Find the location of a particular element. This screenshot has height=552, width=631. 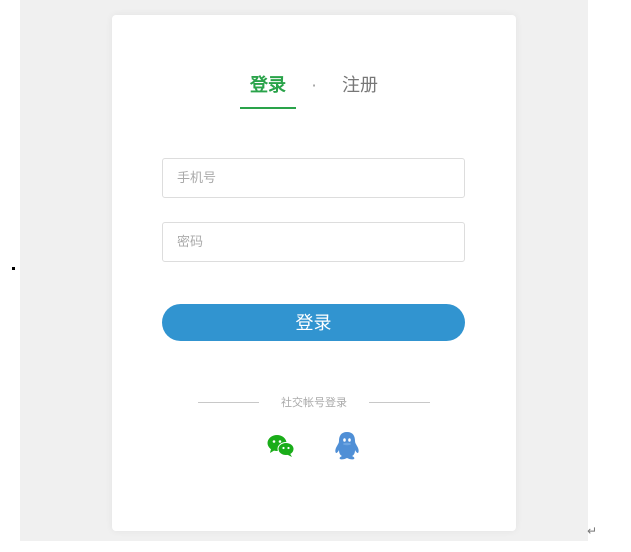

qq-icon is located at coordinates (347, 446).